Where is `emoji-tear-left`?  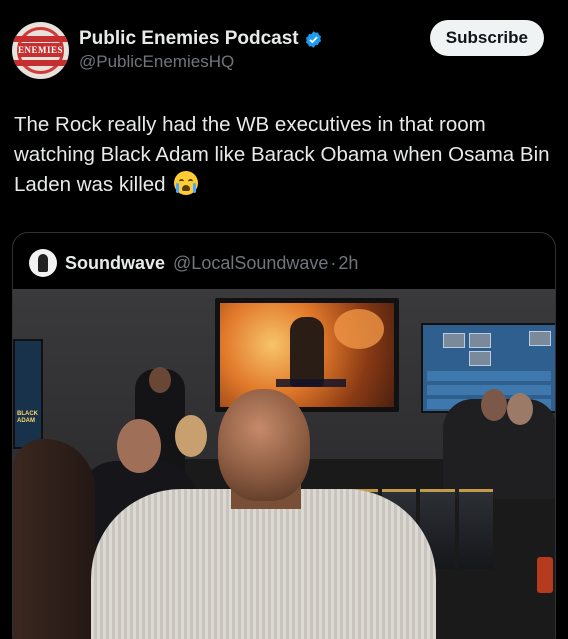 emoji-tear-left is located at coordinates (178, 188).